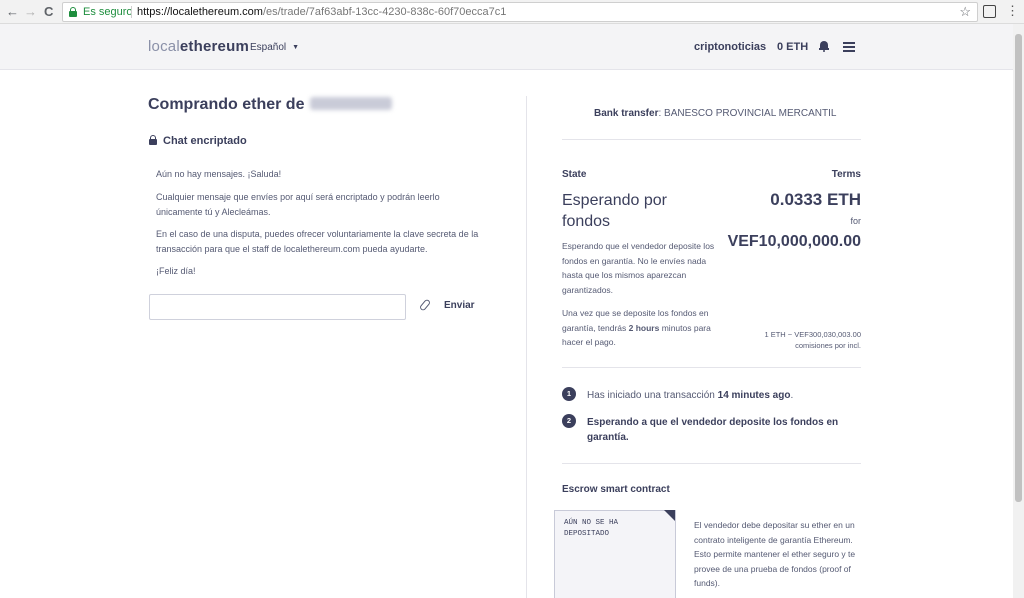  What do you see at coordinates (200, 12) in the screenshot?
I see `url-host: https://localethereum.com` at bounding box center [200, 12].